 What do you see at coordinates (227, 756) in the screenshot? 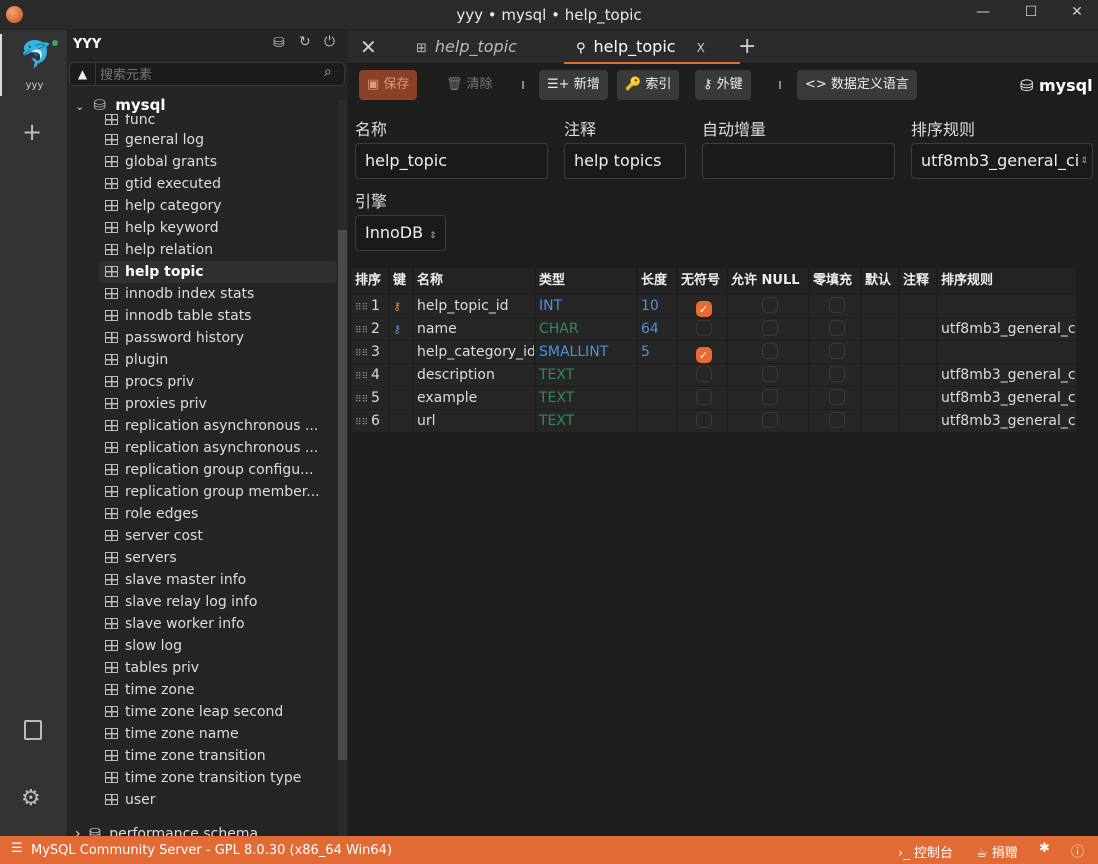
I see `table-item: time zone transition` at bounding box center [227, 756].